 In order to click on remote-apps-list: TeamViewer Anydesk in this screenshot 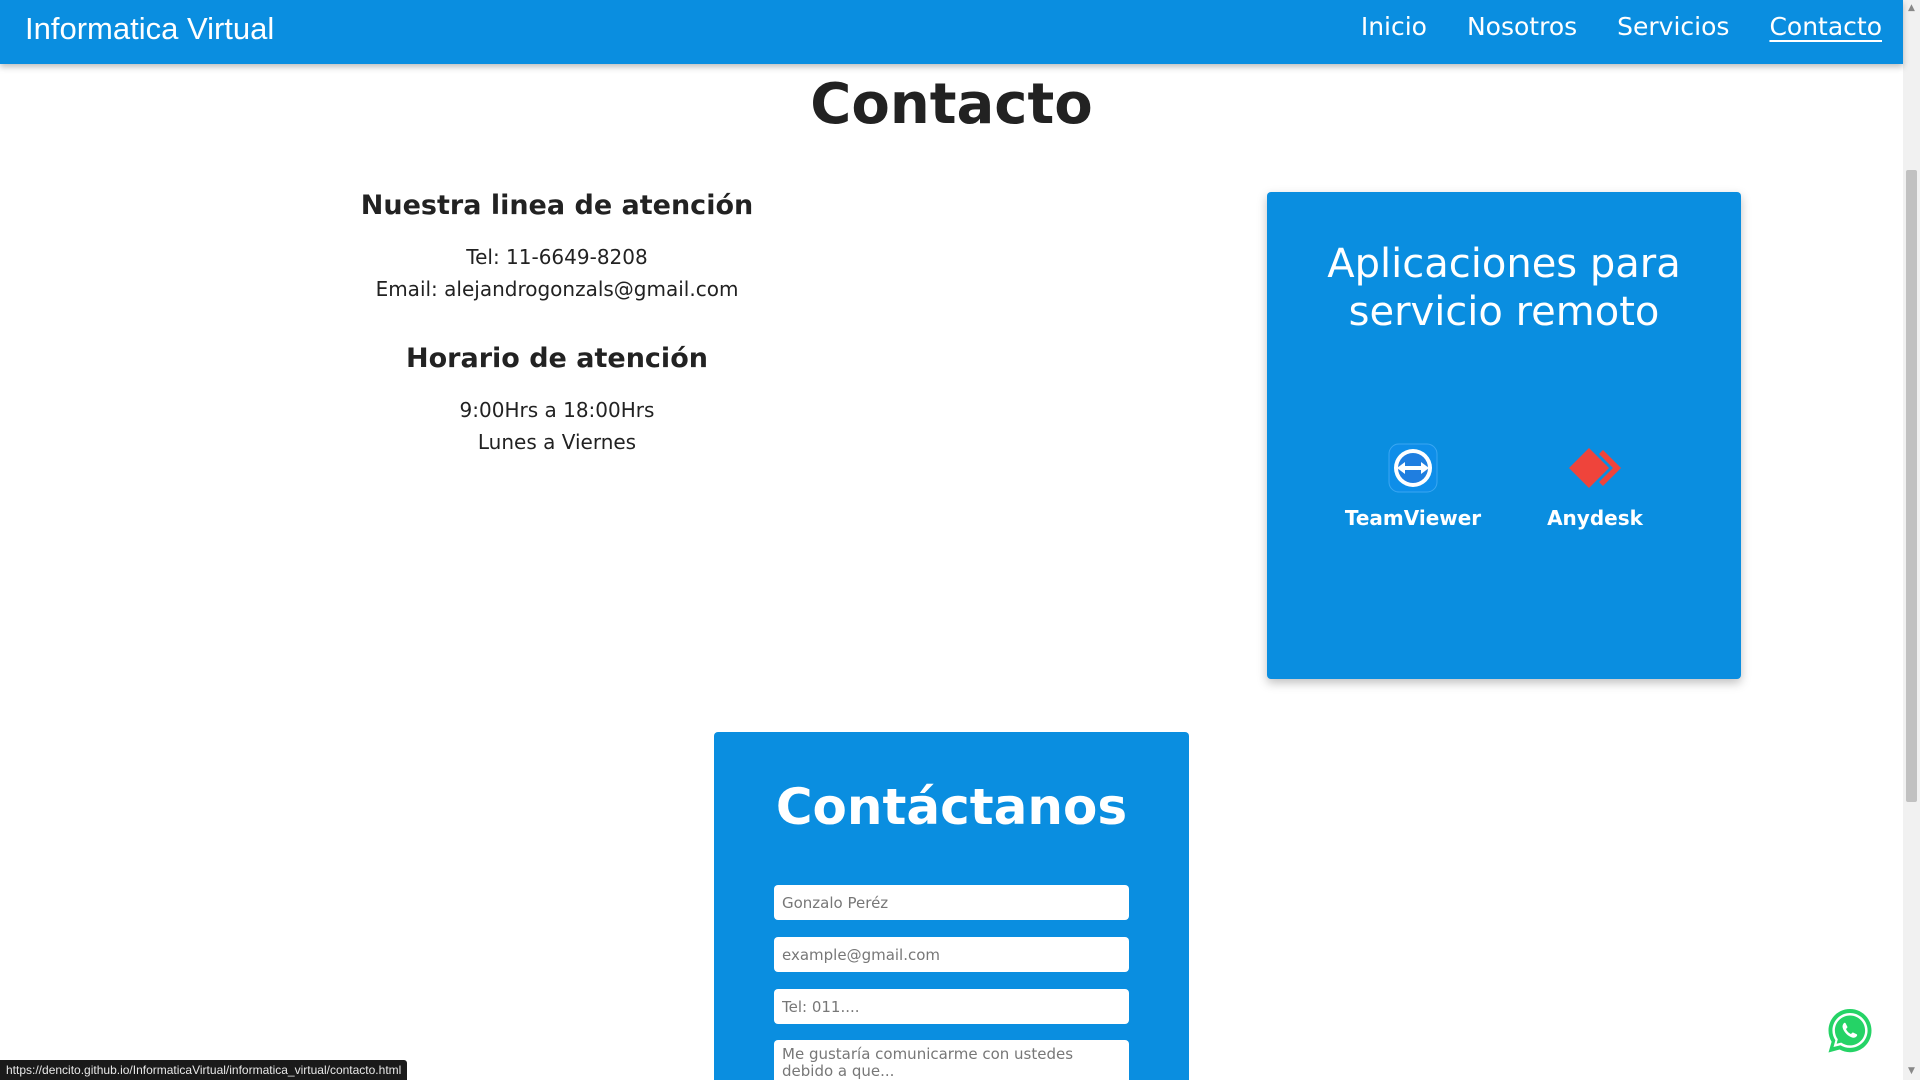, I will do `click(1504, 484)`.